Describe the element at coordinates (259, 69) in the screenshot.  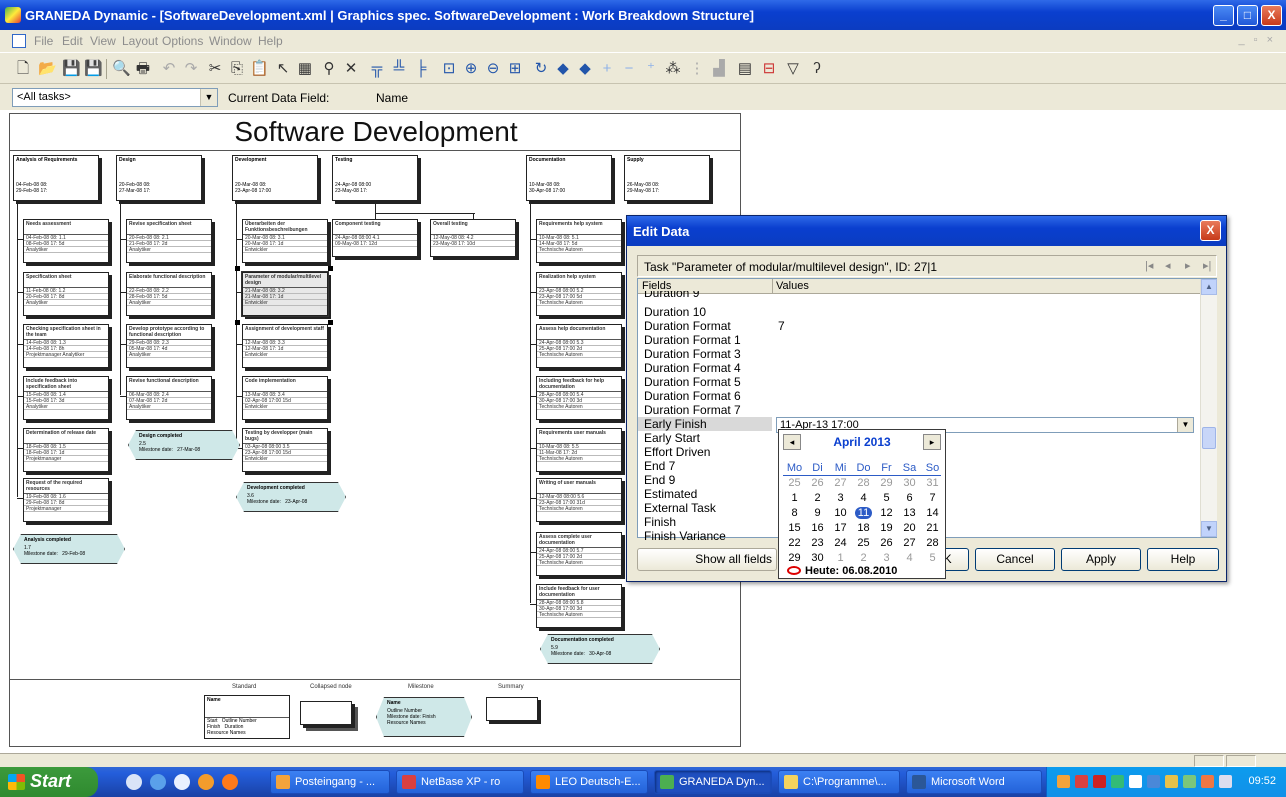
I see `paste-icon: 📋` at that location.